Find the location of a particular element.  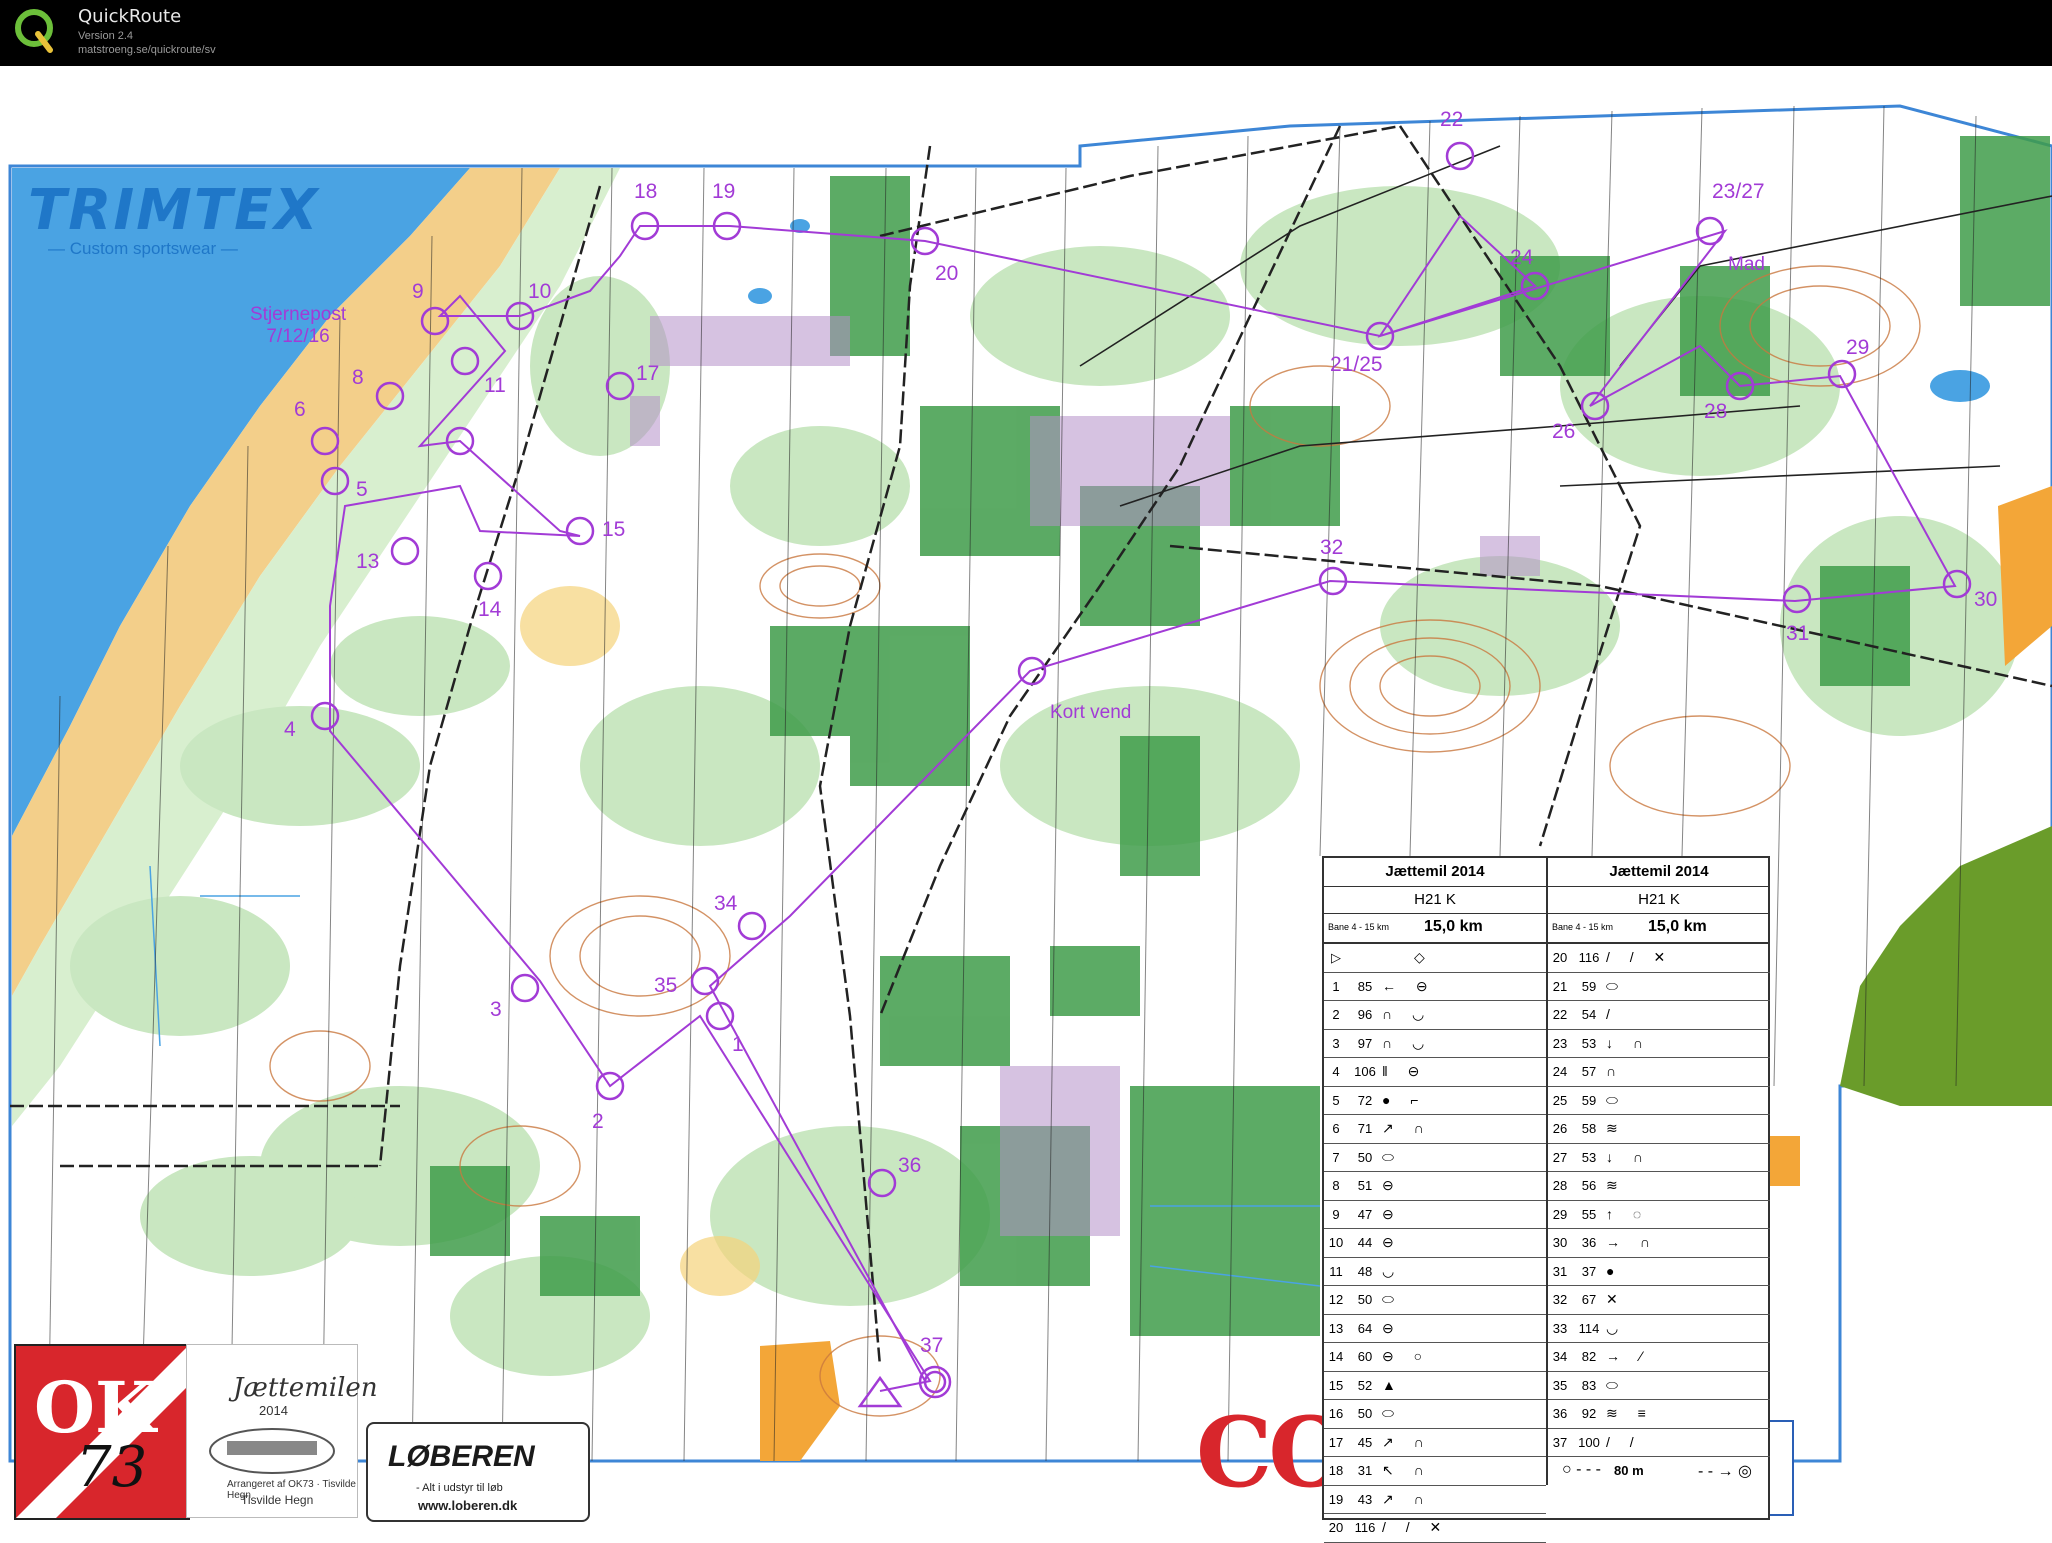

quickroute-logo-icon is located at coordinates (34, 31).